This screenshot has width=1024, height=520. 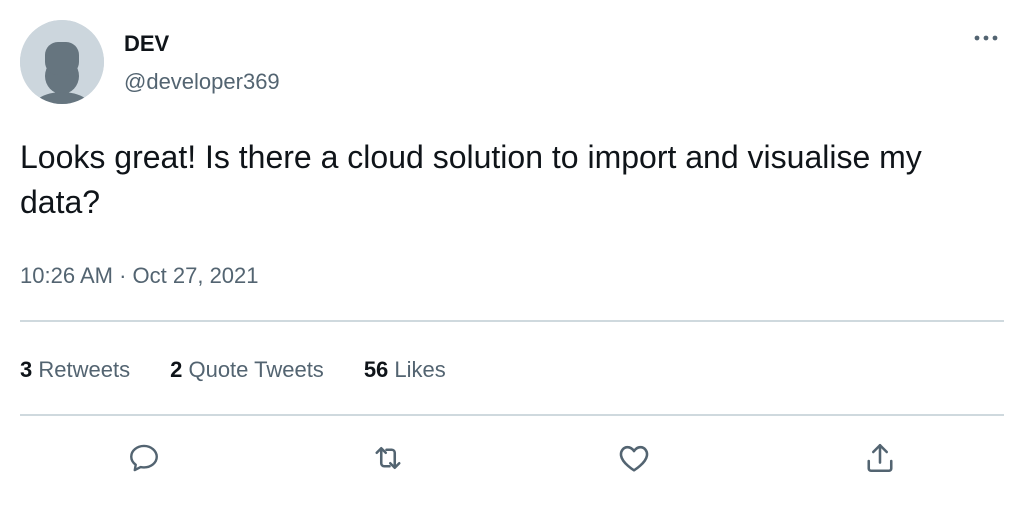 What do you see at coordinates (176, 369) in the screenshot?
I see `quote-tweets-count: 2` at bounding box center [176, 369].